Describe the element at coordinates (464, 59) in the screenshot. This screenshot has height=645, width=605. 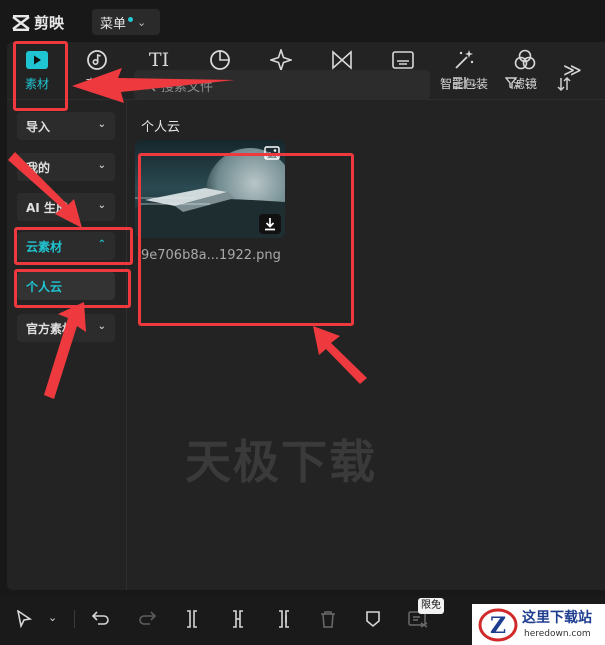
I see `magic-wand-icon` at that location.